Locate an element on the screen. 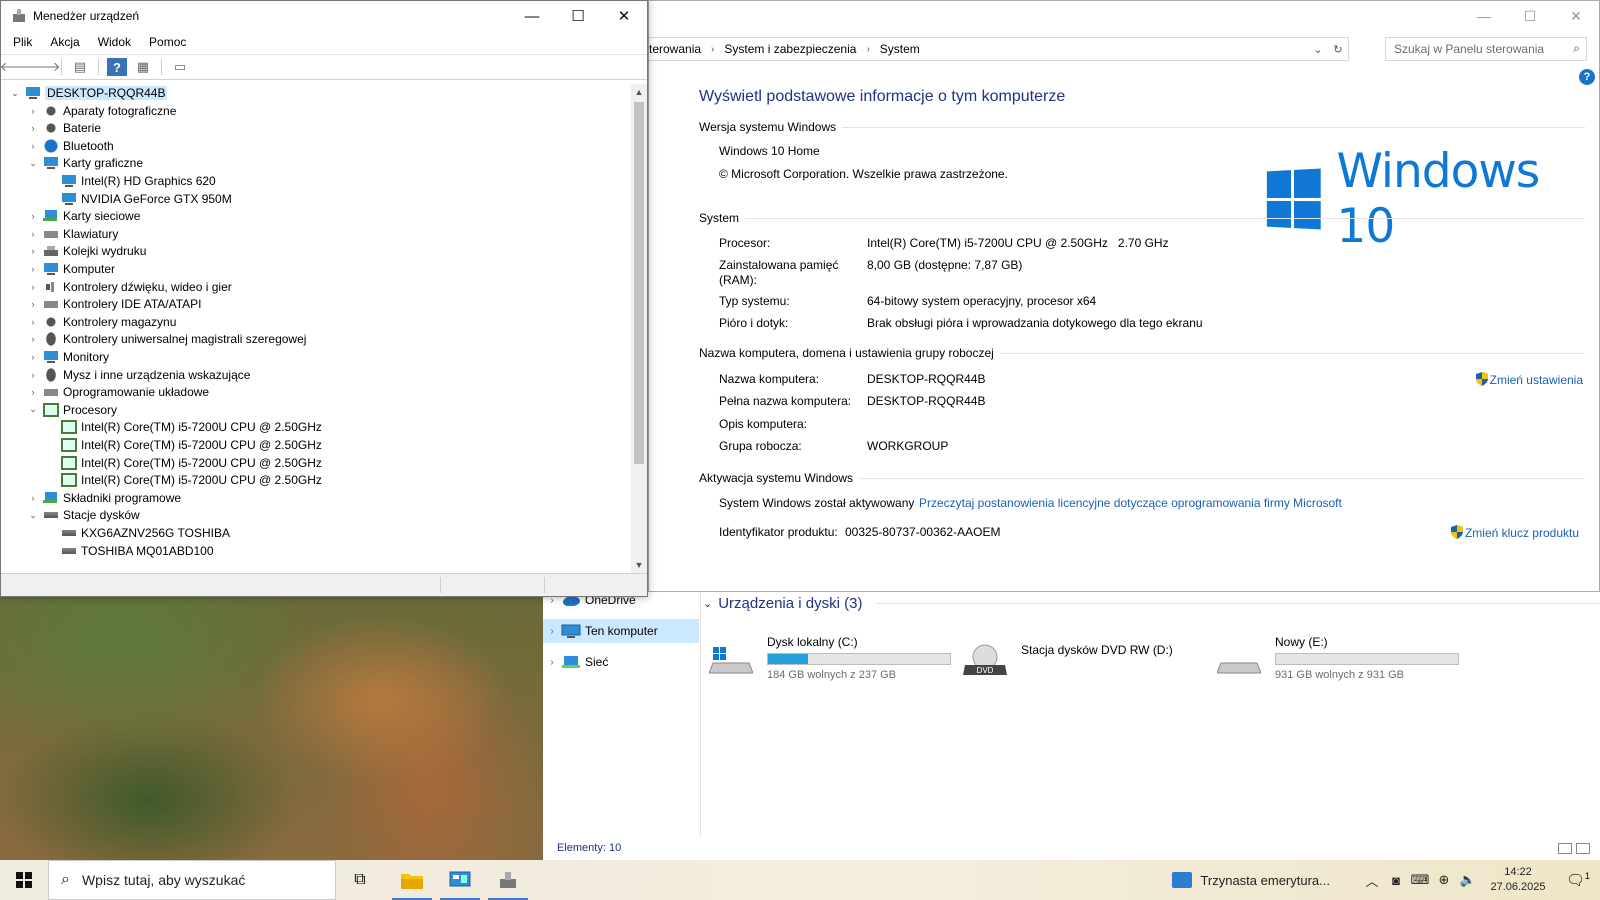 The width and height of the screenshot is (1600, 900). scroll-up-icon: ▲ is located at coordinates (639, 92).